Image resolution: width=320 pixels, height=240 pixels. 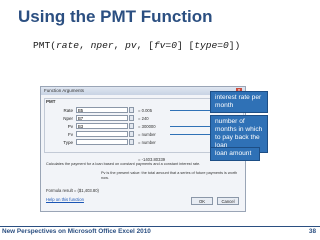 I want to click on arg-evaluated: = 300000, so click(x=147, y=126).